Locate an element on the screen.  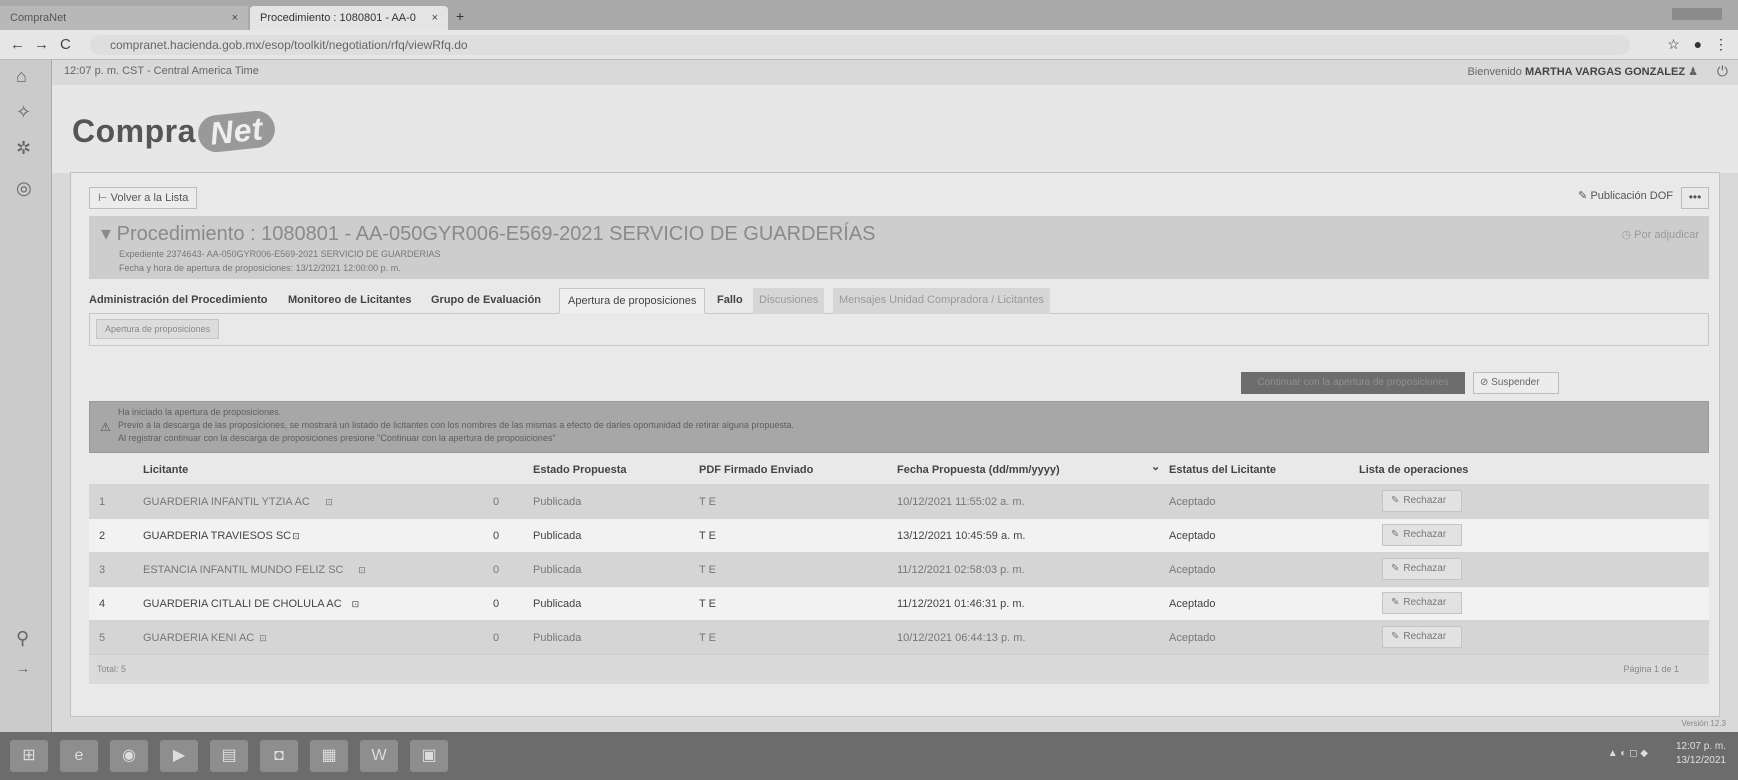
user-icon: ♟ is located at coordinates (1693, 72).